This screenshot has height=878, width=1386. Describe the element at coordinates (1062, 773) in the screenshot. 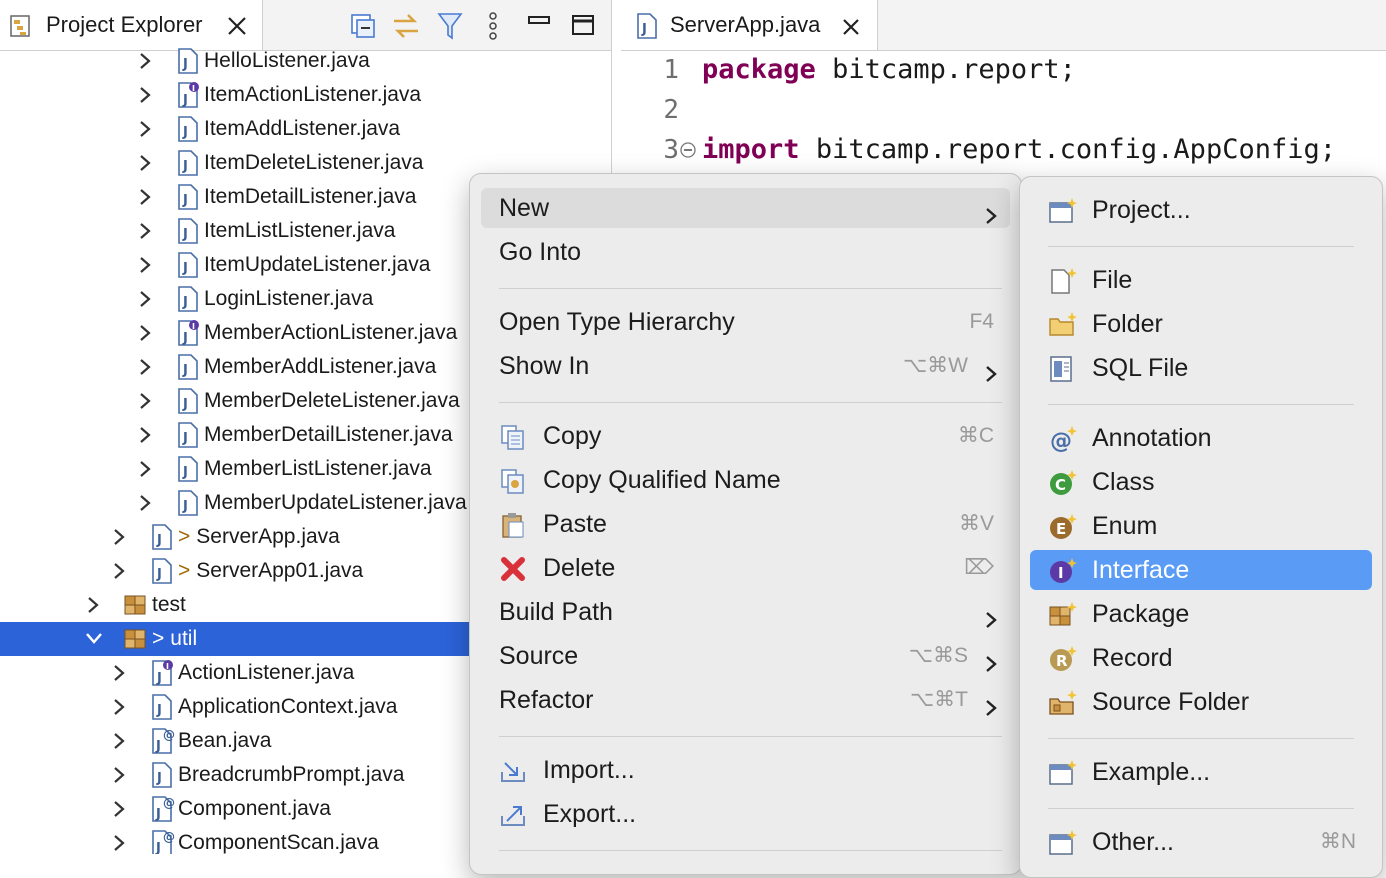

I see `new-example-icon` at that location.